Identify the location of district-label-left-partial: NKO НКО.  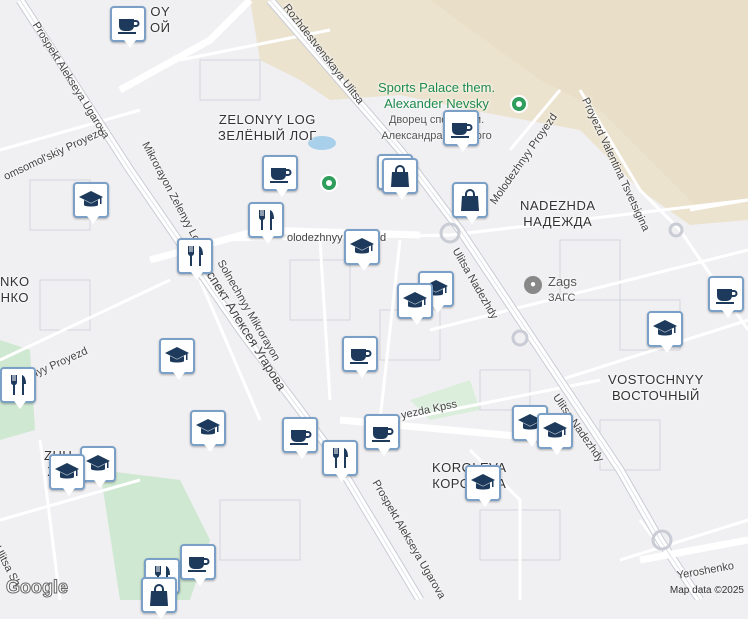
(15, 290).